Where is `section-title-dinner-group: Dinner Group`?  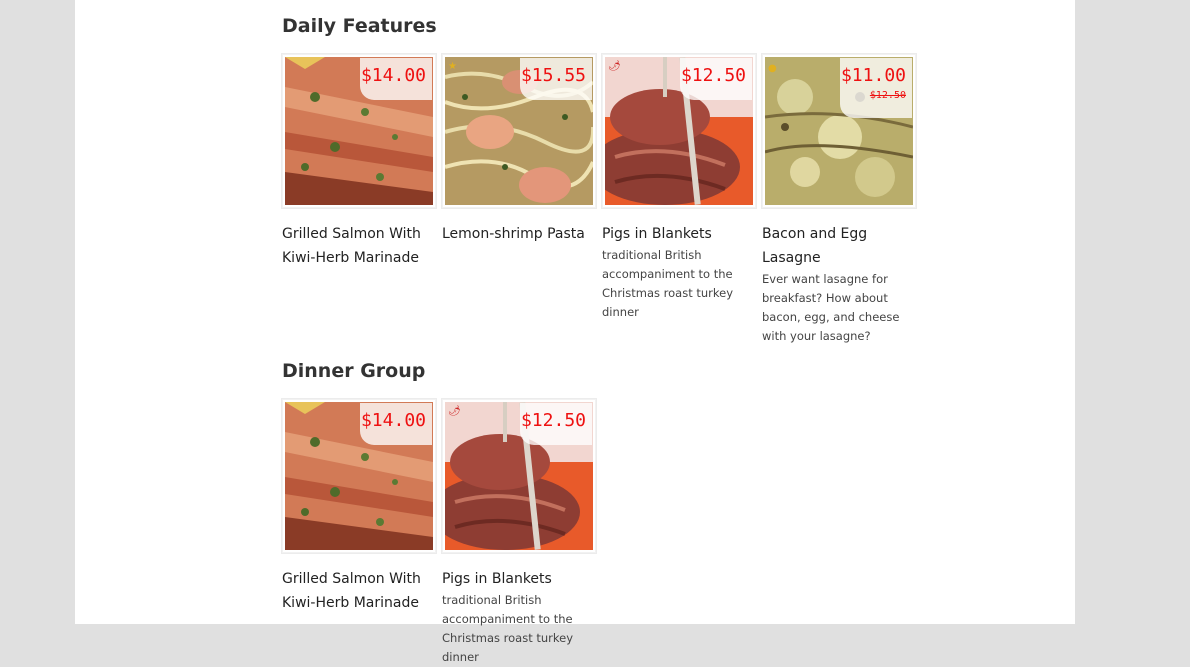 section-title-dinner-group: Dinner Group is located at coordinates (354, 371).